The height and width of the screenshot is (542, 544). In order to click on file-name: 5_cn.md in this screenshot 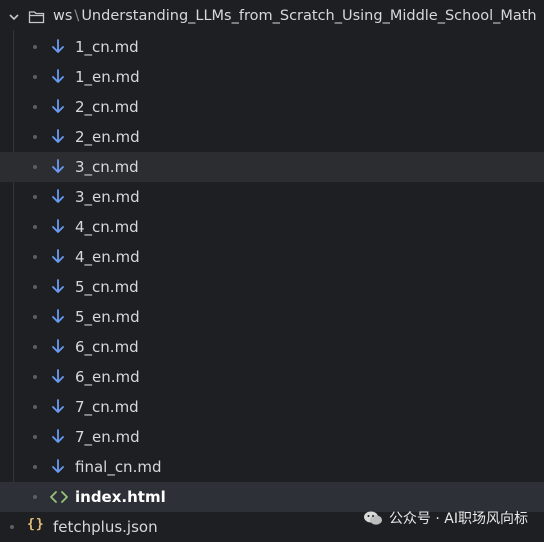, I will do `click(107, 287)`.